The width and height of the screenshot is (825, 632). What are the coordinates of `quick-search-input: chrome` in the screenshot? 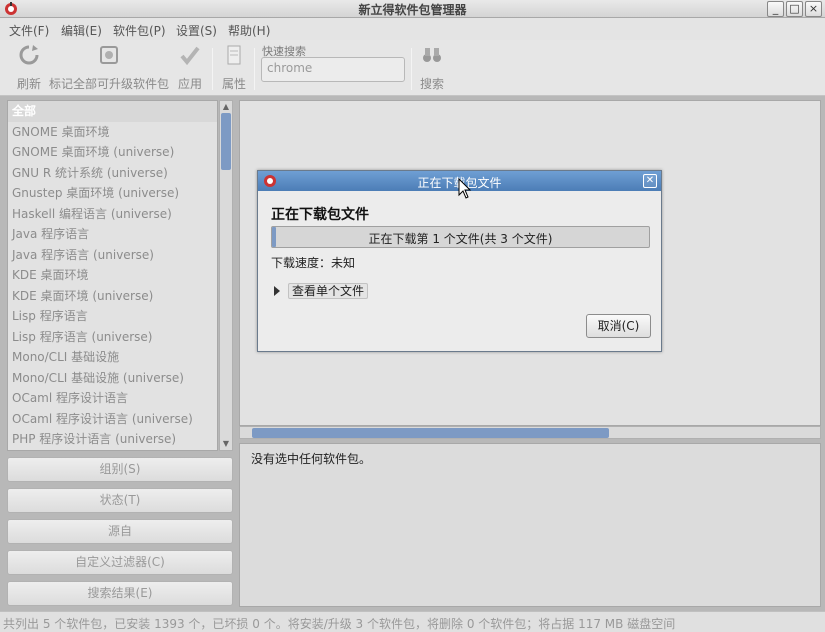 It's located at (333, 69).